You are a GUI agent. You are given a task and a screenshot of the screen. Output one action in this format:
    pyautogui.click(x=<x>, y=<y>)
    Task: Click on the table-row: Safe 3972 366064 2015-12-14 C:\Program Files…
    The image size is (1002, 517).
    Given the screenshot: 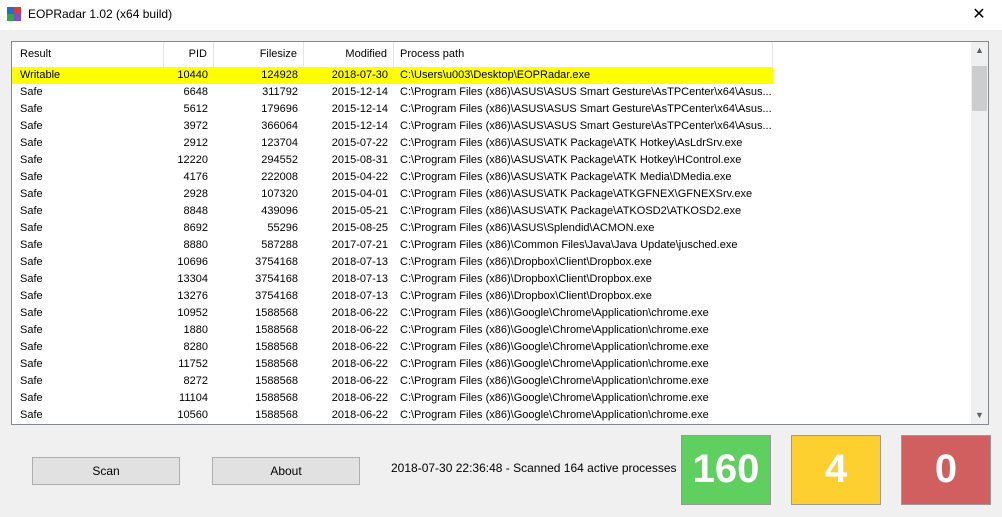 What is the action you would take?
    pyautogui.click(x=492, y=126)
    